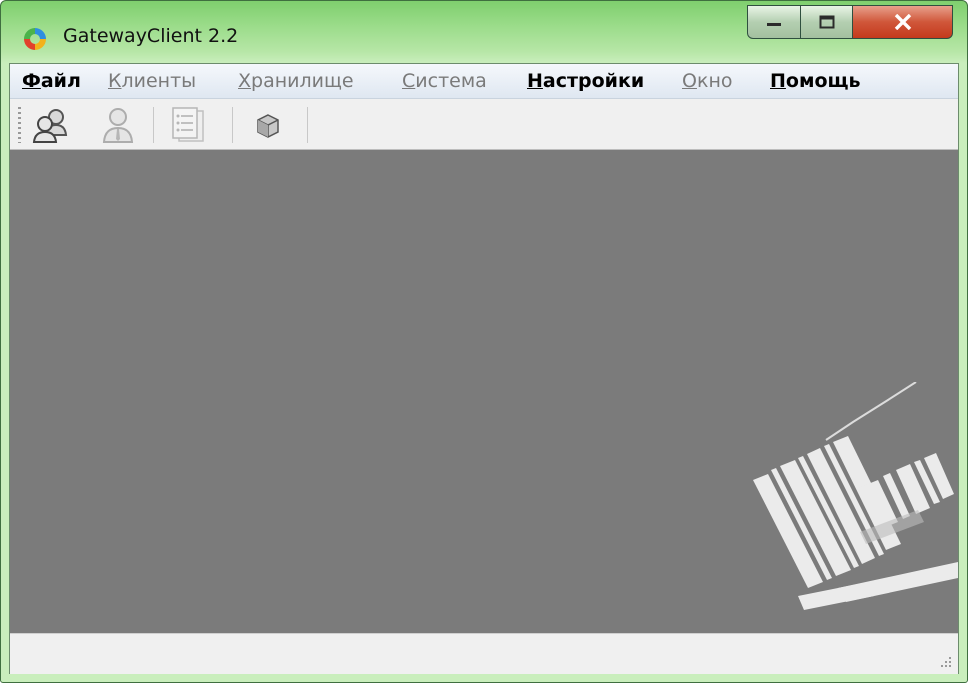 Image resolution: width=968 pixels, height=683 pixels. I want to click on menu-access-key: О, so click(689, 81).